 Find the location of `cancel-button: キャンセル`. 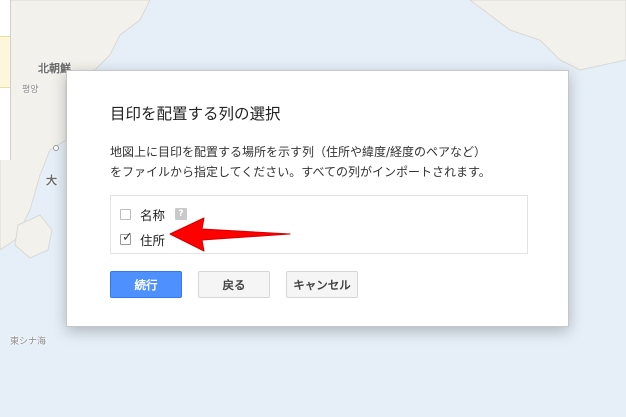

cancel-button: キャンセル is located at coordinates (322, 284).